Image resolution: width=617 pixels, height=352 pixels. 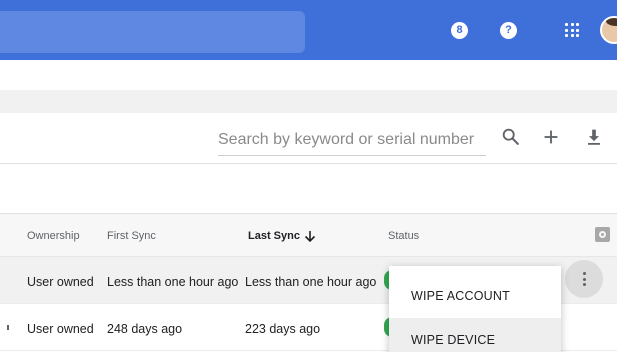 What do you see at coordinates (459, 30) in the screenshot?
I see `hourglass-badge-icon: 8` at bounding box center [459, 30].